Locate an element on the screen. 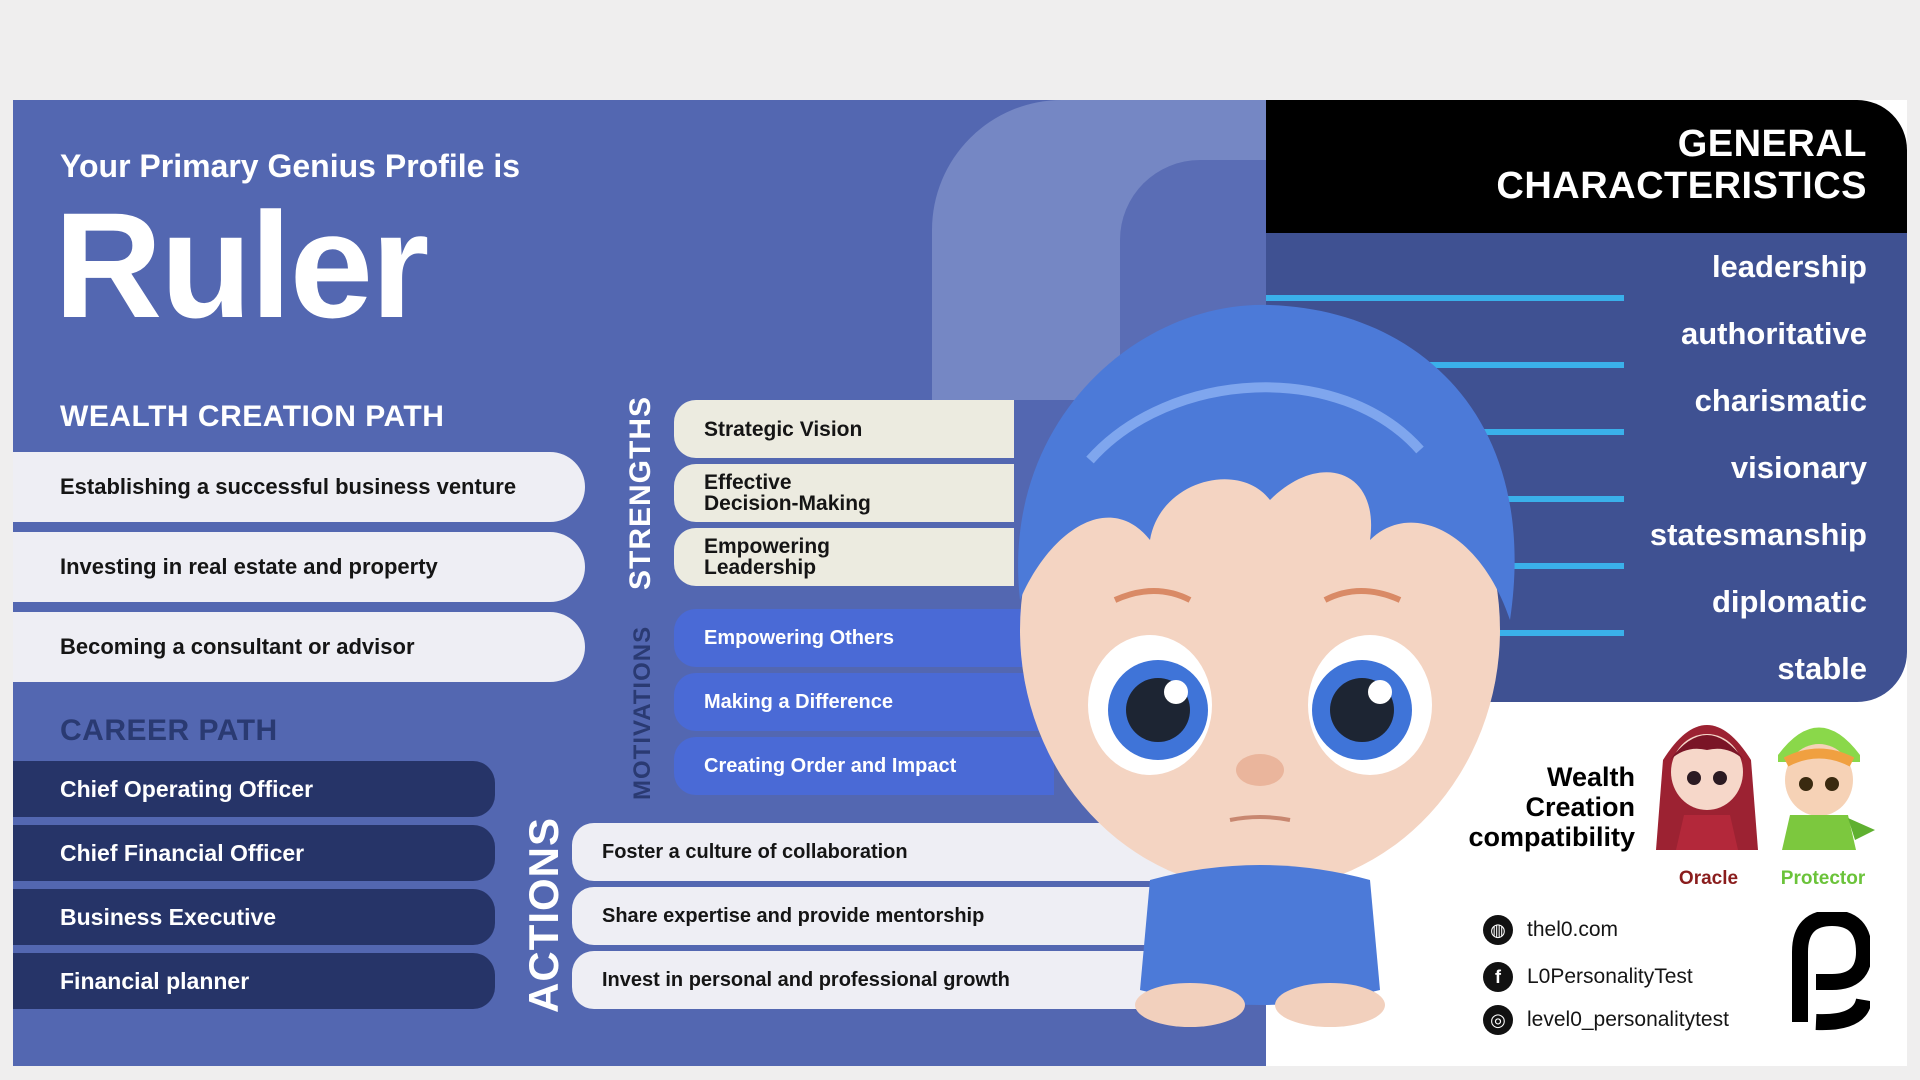 This screenshot has height=1080, width=1920. motivations-label: MOTIVATIONS is located at coordinates (642, 712).